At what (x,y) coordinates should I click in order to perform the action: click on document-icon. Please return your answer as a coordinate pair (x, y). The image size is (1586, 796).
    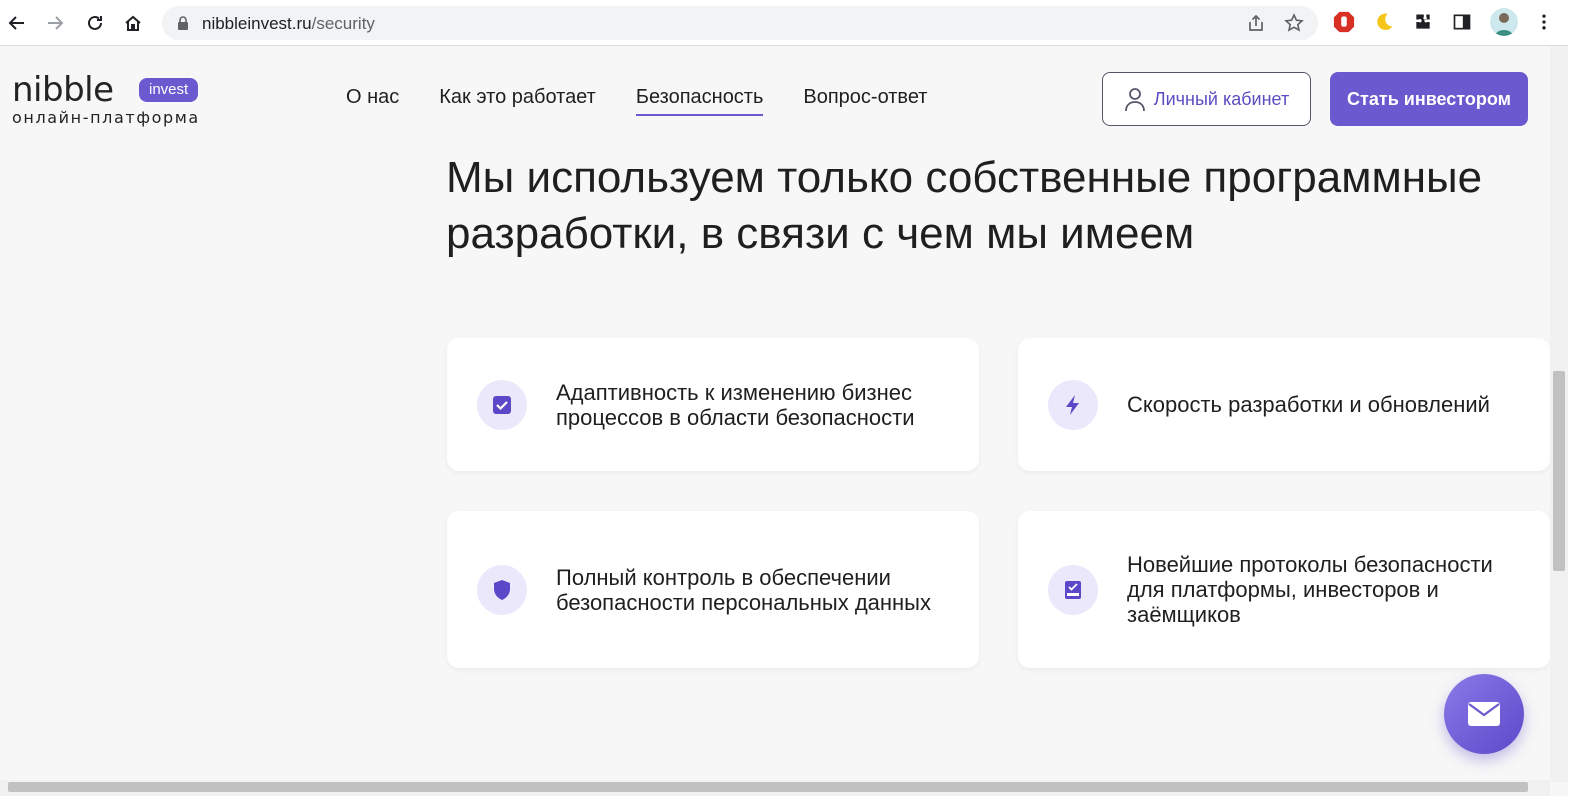
    Looking at the image, I should click on (1073, 589).